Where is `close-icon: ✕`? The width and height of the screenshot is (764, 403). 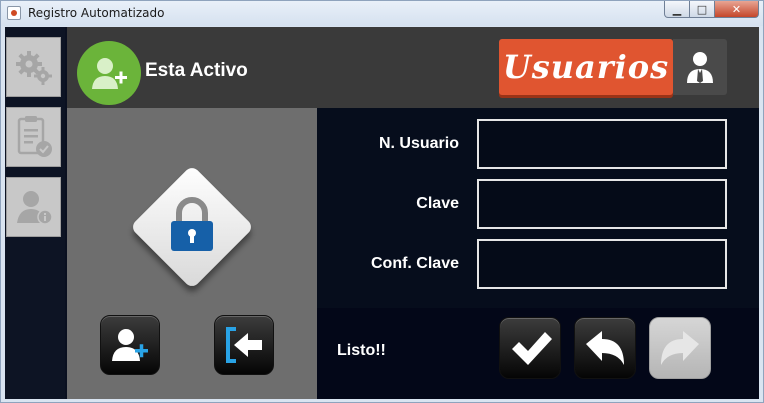 close-icon: ✕ is located at coordinates (736, 9).